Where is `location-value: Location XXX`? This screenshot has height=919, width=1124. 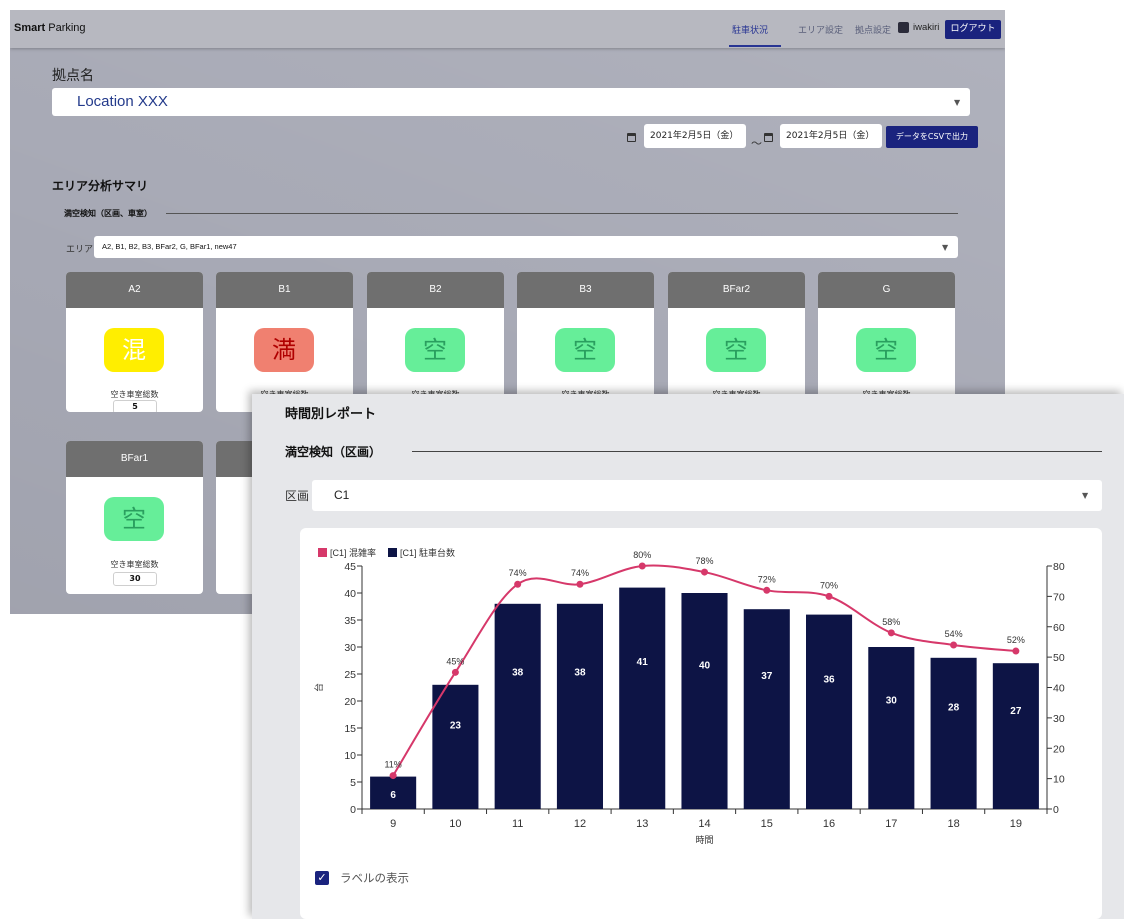
location-value: Location XXX is located at coordinates (122, 101).